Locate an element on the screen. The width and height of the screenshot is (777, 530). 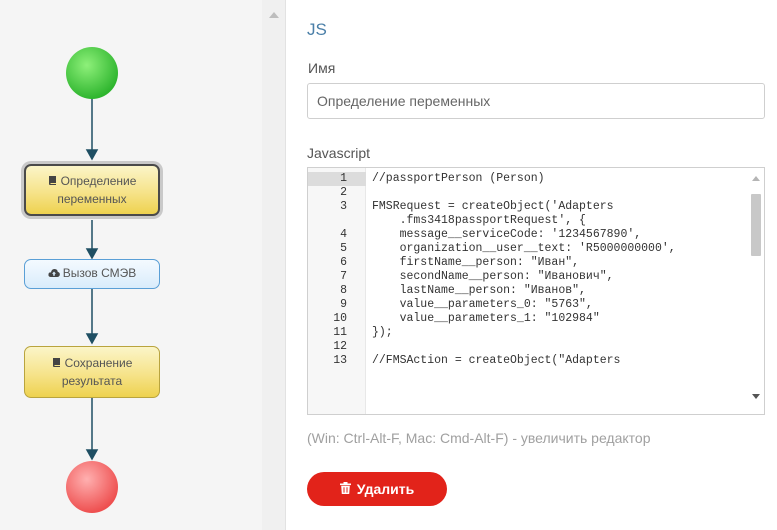
line-number: 5 is located at coordinates (343, 248).